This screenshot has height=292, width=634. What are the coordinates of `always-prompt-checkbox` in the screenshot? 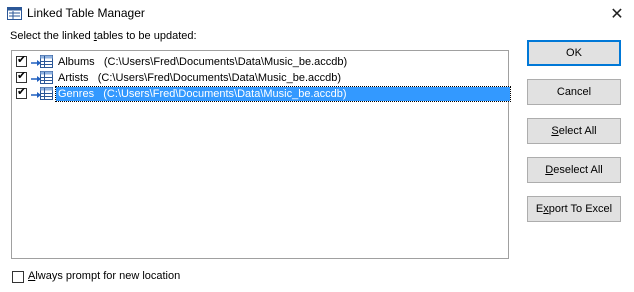 It's located at (18, 277).